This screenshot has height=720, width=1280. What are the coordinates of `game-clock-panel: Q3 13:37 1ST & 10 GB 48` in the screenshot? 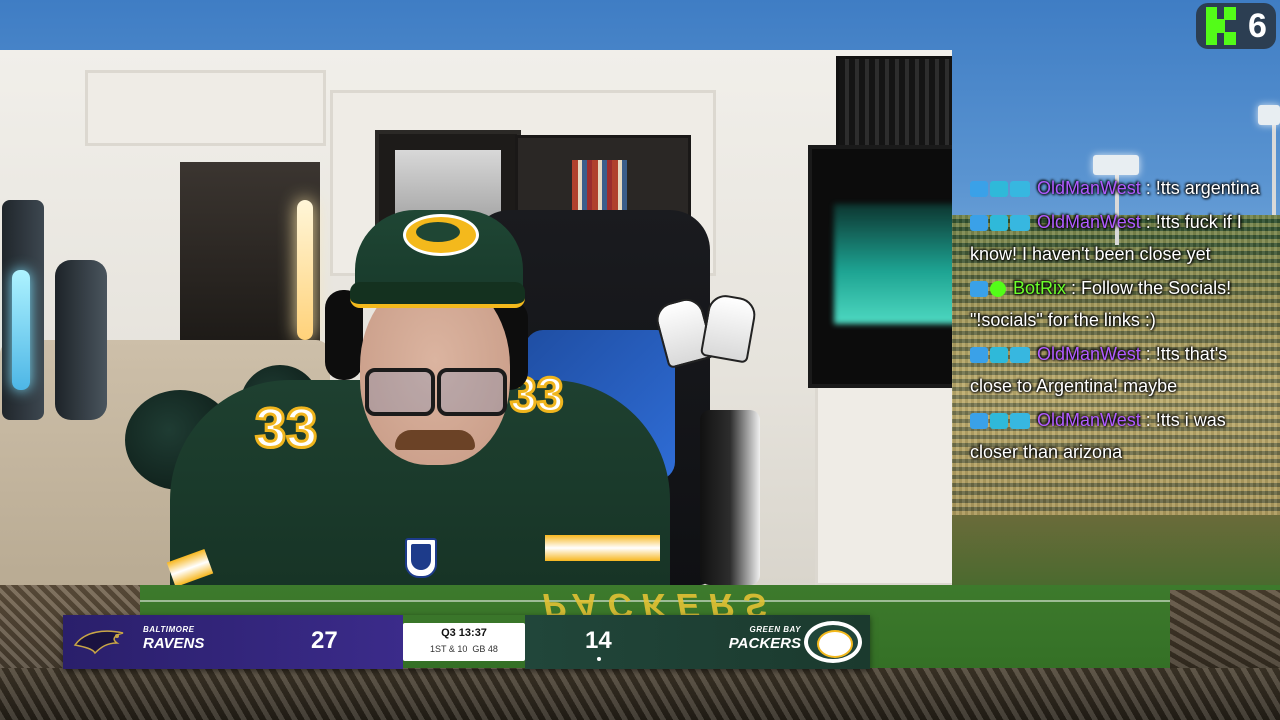 It's located at (464, 642).